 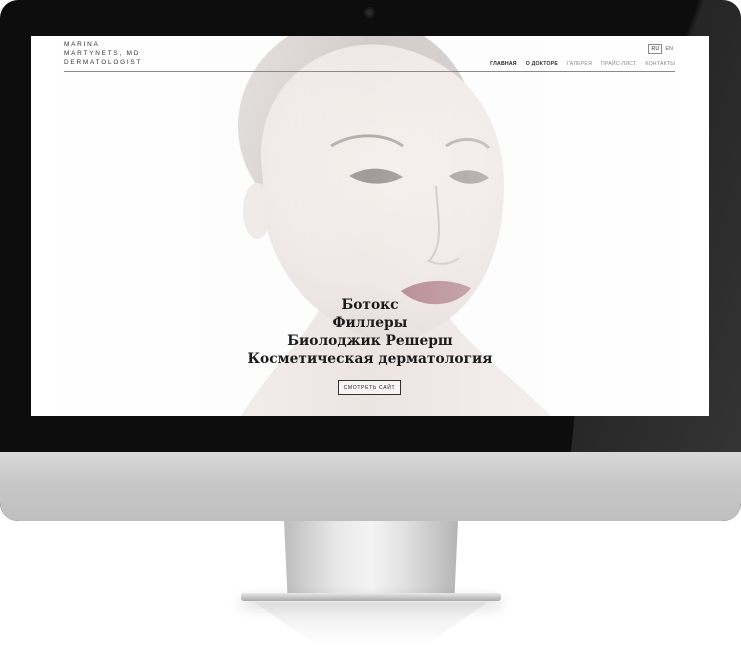 What do you see at coordinates (369, 12) in the screenshot?
I see `webcam-icon` at bounding box center [369, 12].